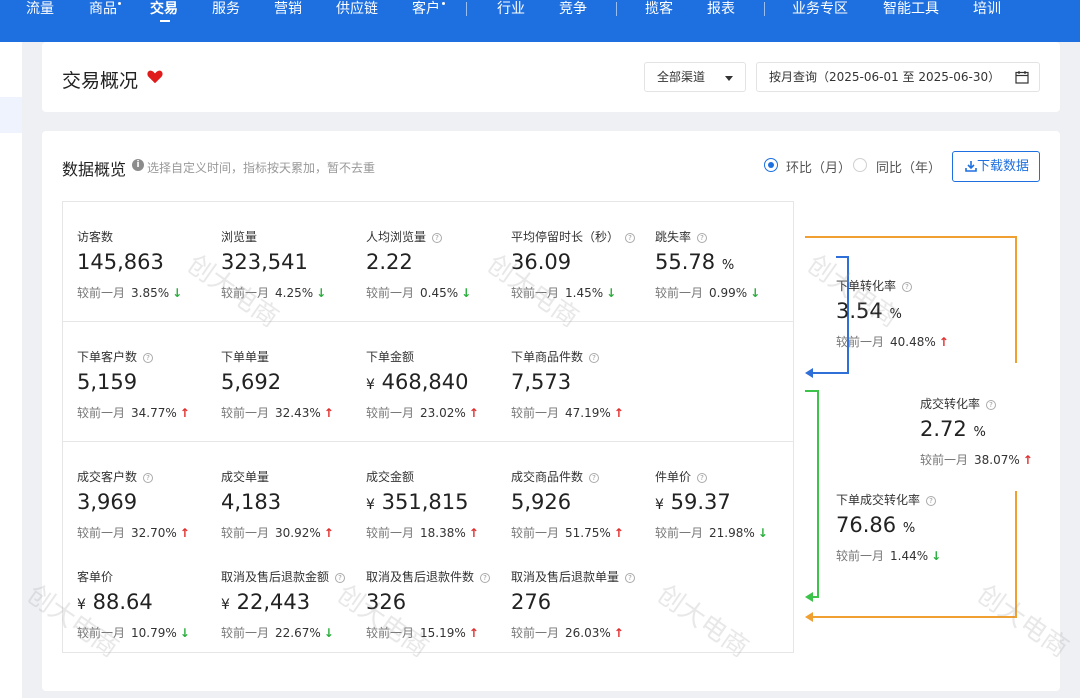 Image resolution: width=1080 pixels, height=698 pixels. I want to click on nav-item-training: 培训, so click(987, 9).